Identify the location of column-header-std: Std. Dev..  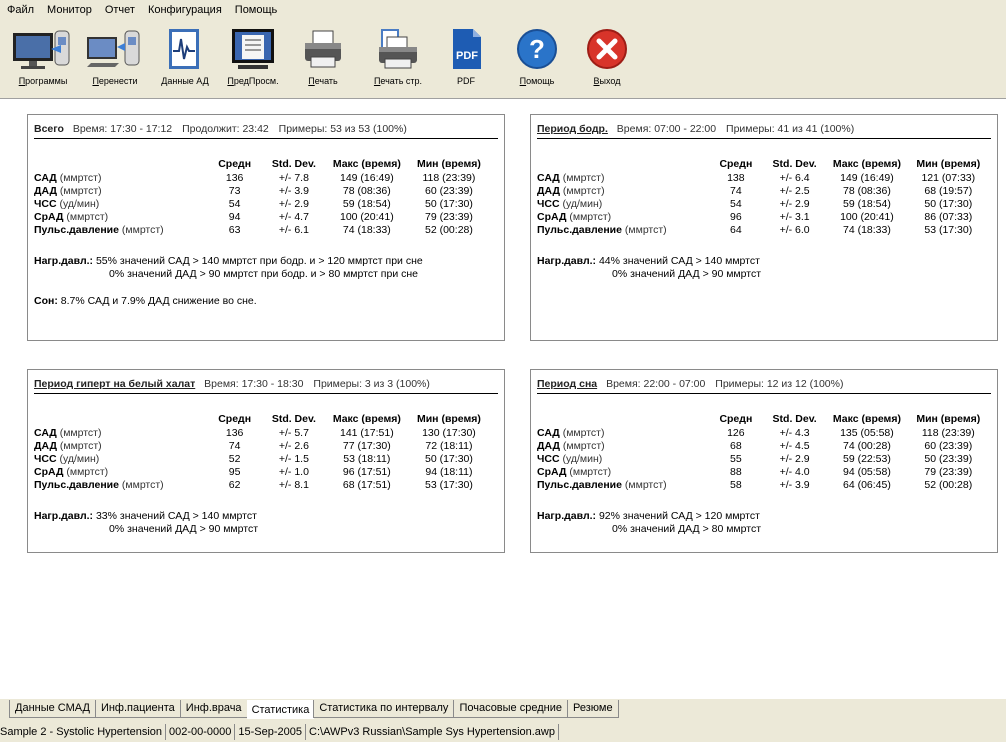
(293, 164).